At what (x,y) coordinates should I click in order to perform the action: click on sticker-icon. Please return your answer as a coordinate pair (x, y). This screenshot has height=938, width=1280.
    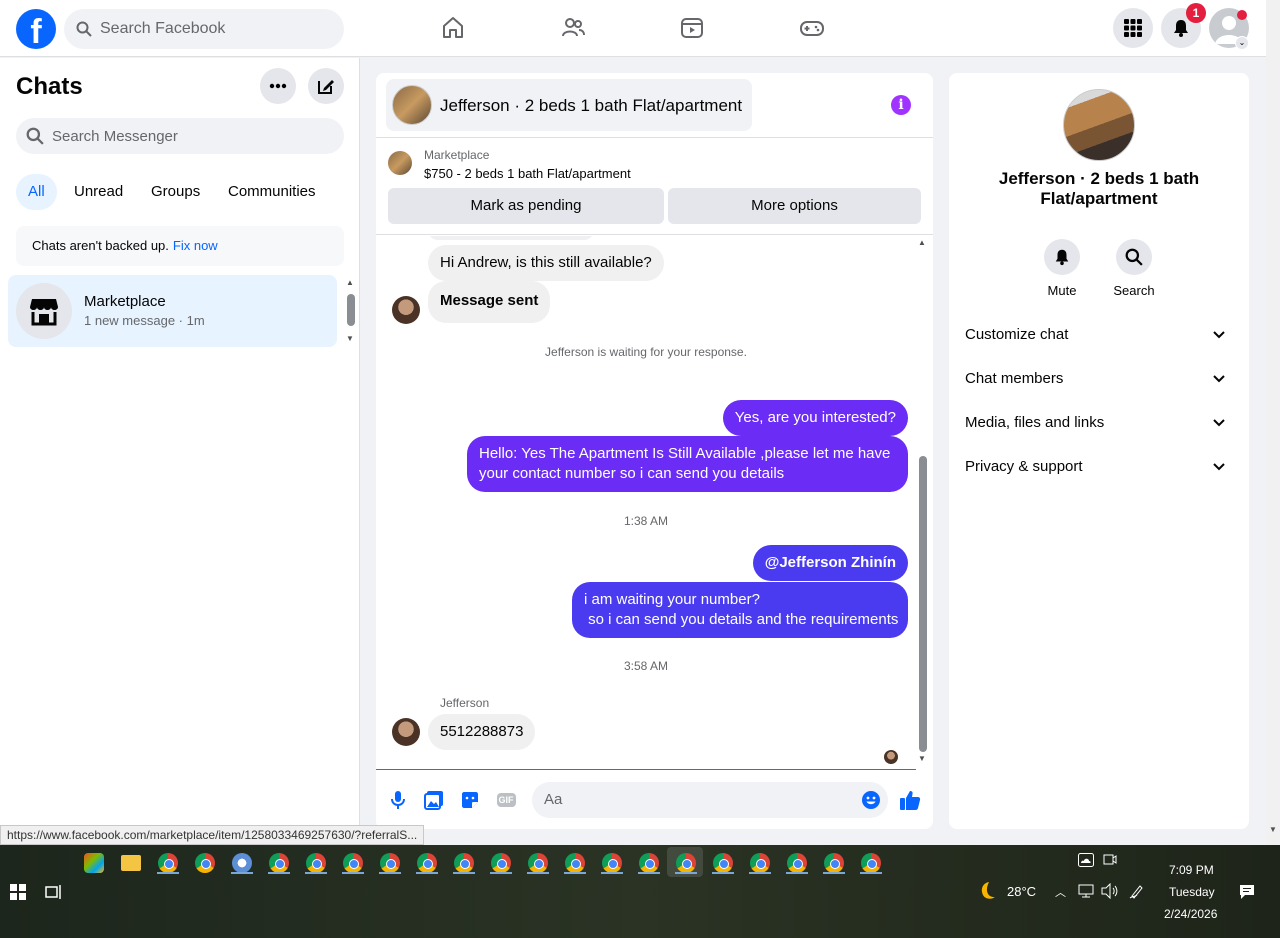
    Looking at the image, I should click on (470, 800).